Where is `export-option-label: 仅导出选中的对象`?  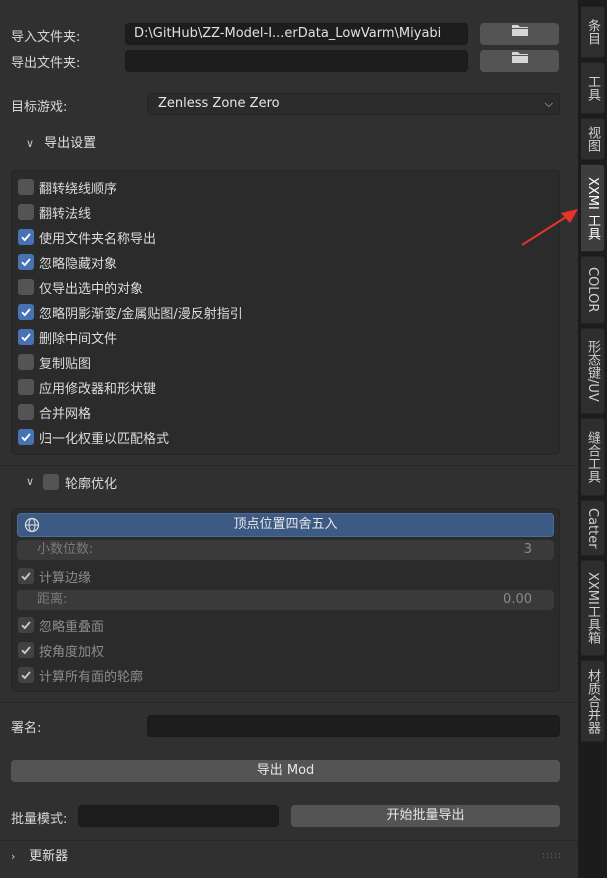 export-option-label: 仅导出选中的对象 is located at coordinates (91, 289).